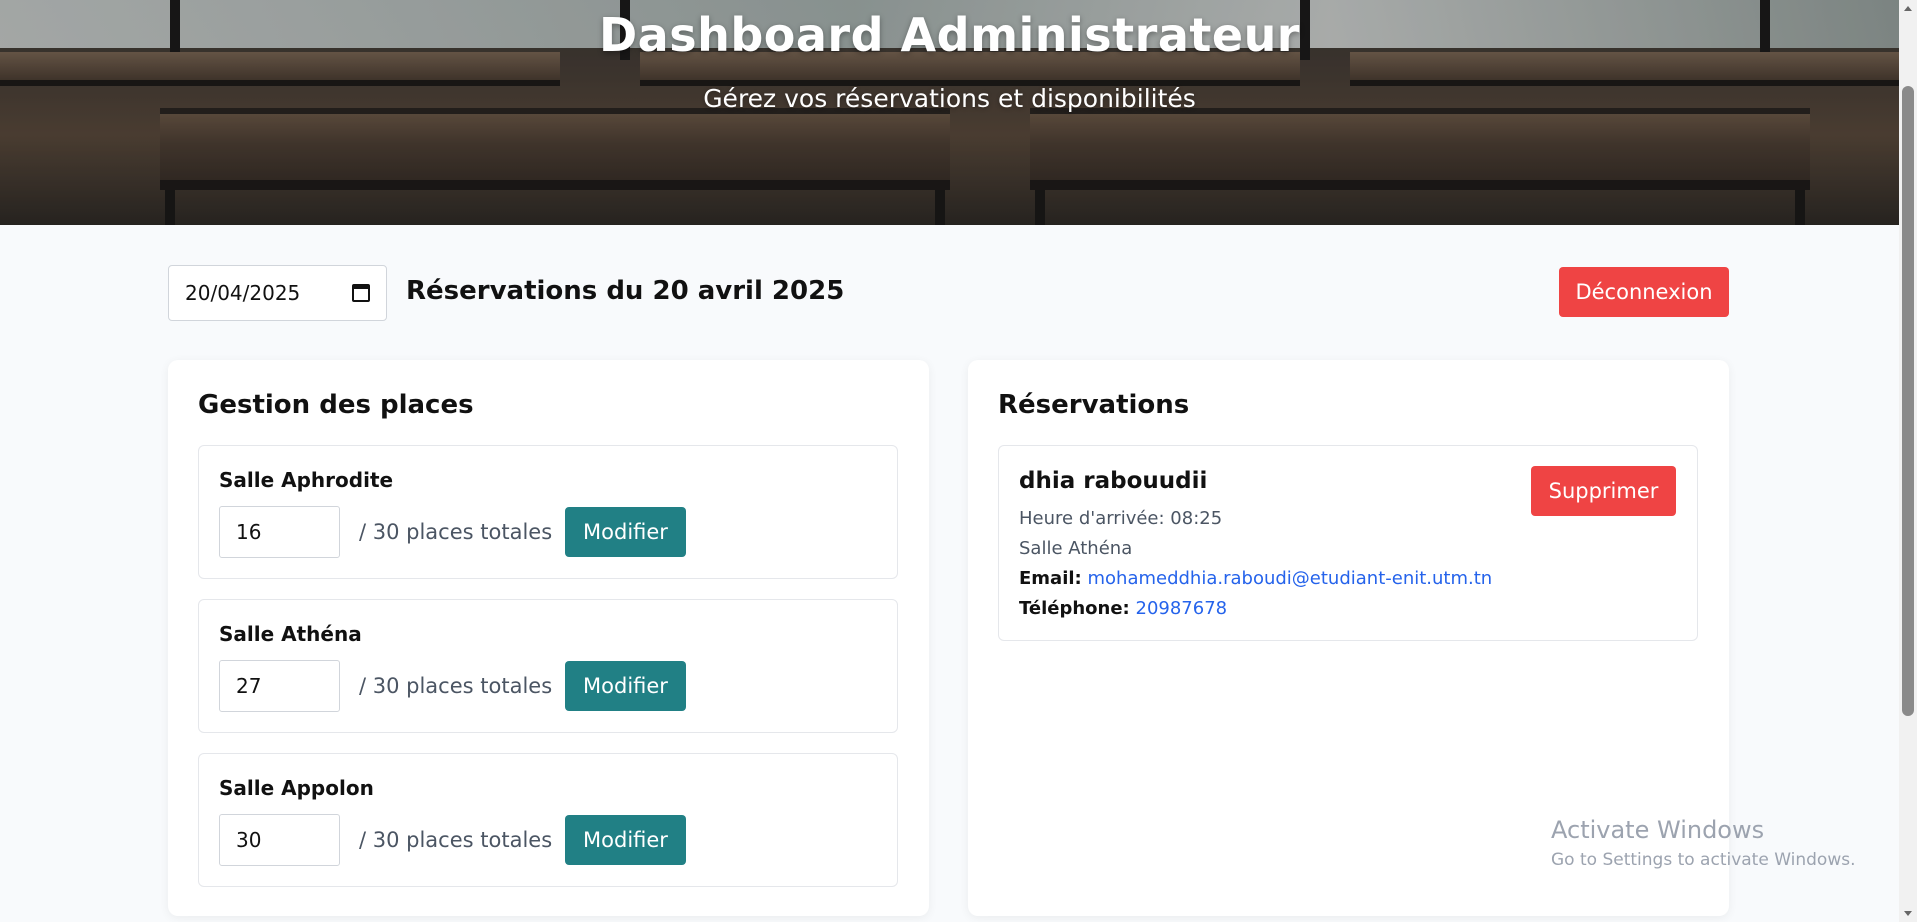 Image resolution: width=1917 pixels, height=922 pixels. Describe the element at coordinates (1121, 518) in the screenshot. I see `arrival-time: Heure d'arrivée: 08:25` at that location.